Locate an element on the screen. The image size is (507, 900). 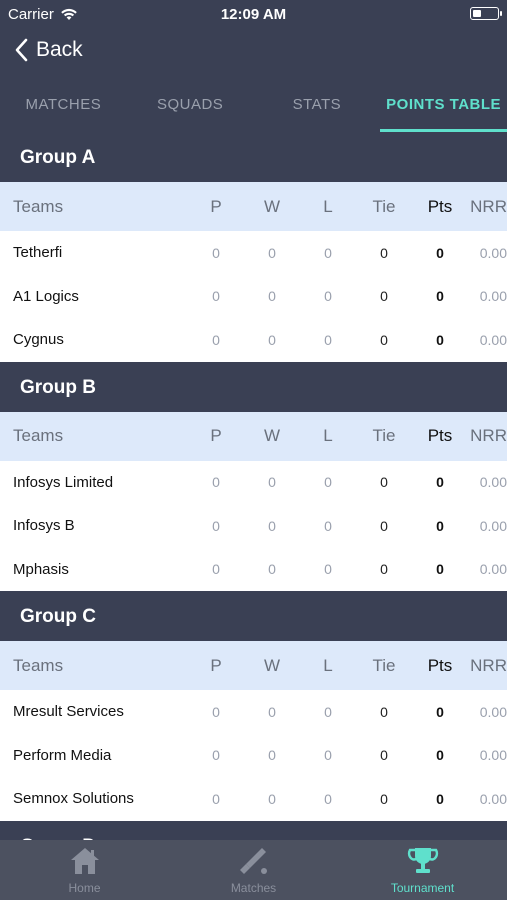
group-header: Group A is located at coordinates (253, 157).